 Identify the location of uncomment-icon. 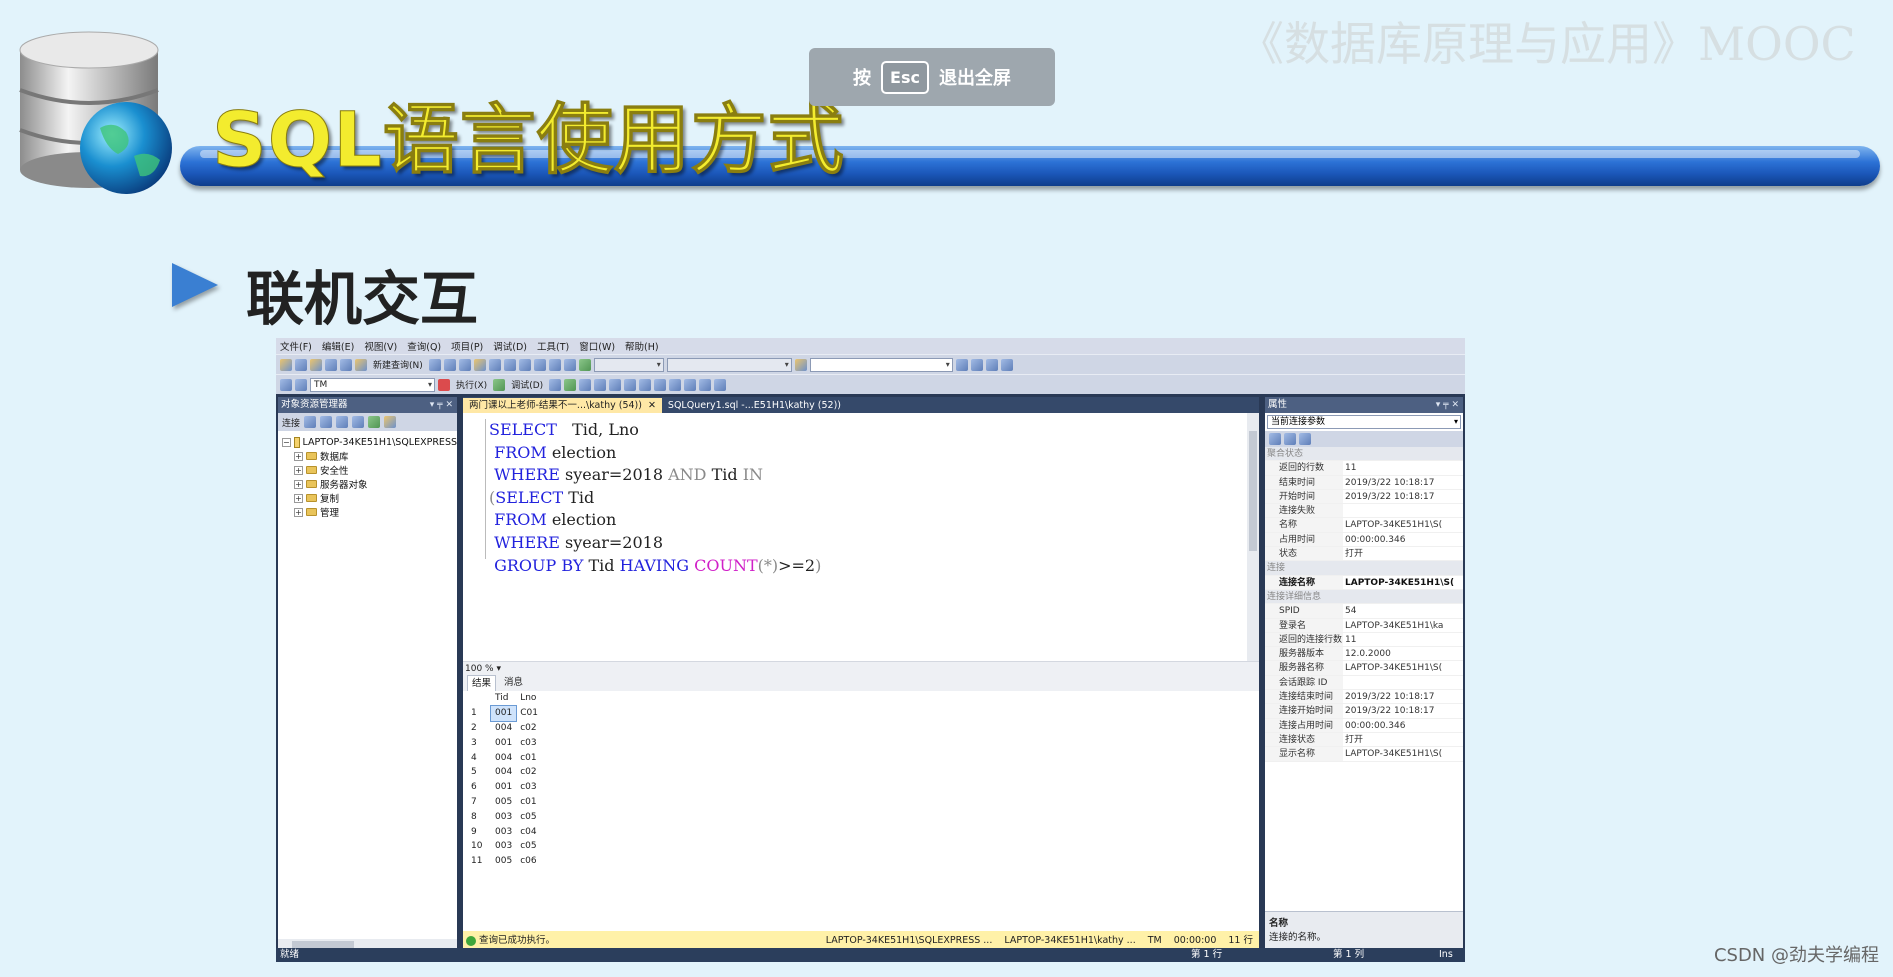
(675, 384).